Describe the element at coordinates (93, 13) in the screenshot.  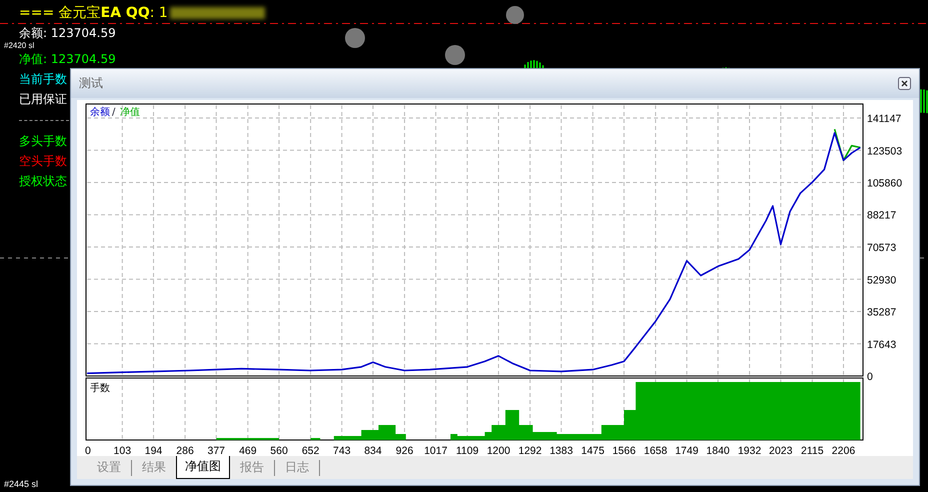
I see `panel-heading: === 金元宝EA QQ: 1` at that location.